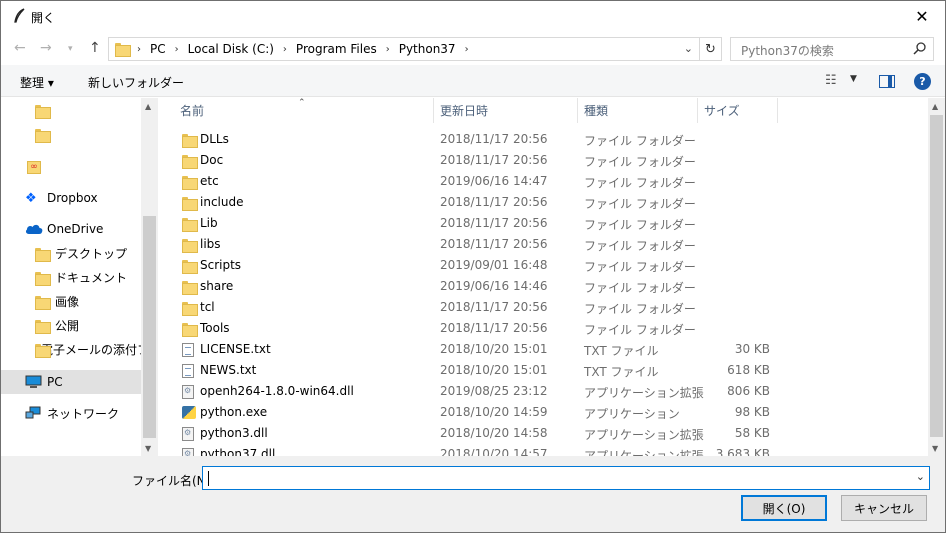 The width and height of the screenshot is (946, 533). I want to click on file-type: ファイル フォルダー, so click(640, 225).